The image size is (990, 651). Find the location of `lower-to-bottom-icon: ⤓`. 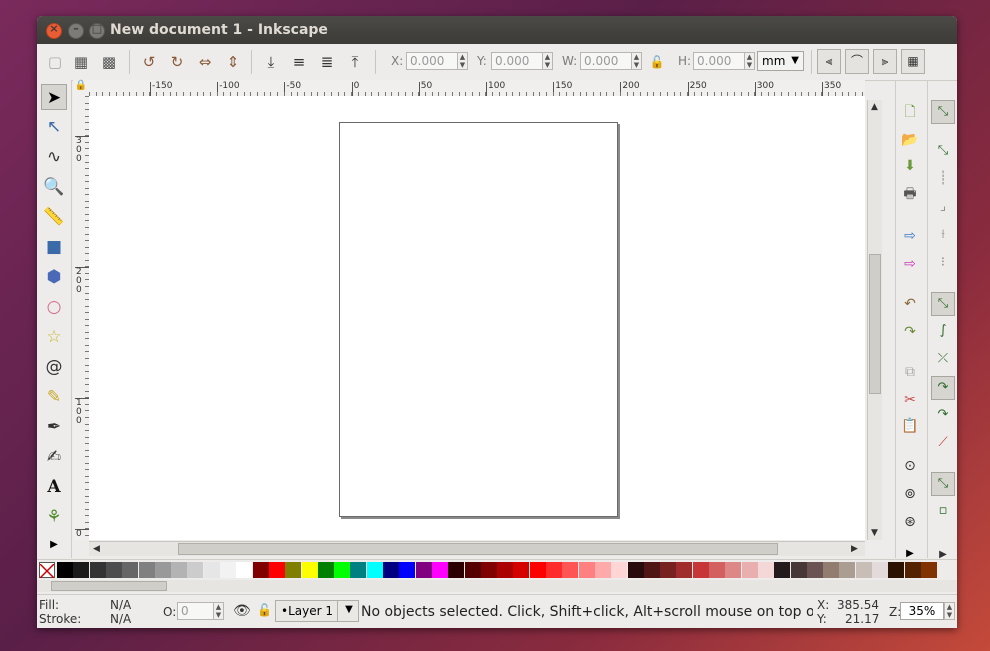

lower-to-bottom-icon: ⤓ is located at coordinates (271, 62).